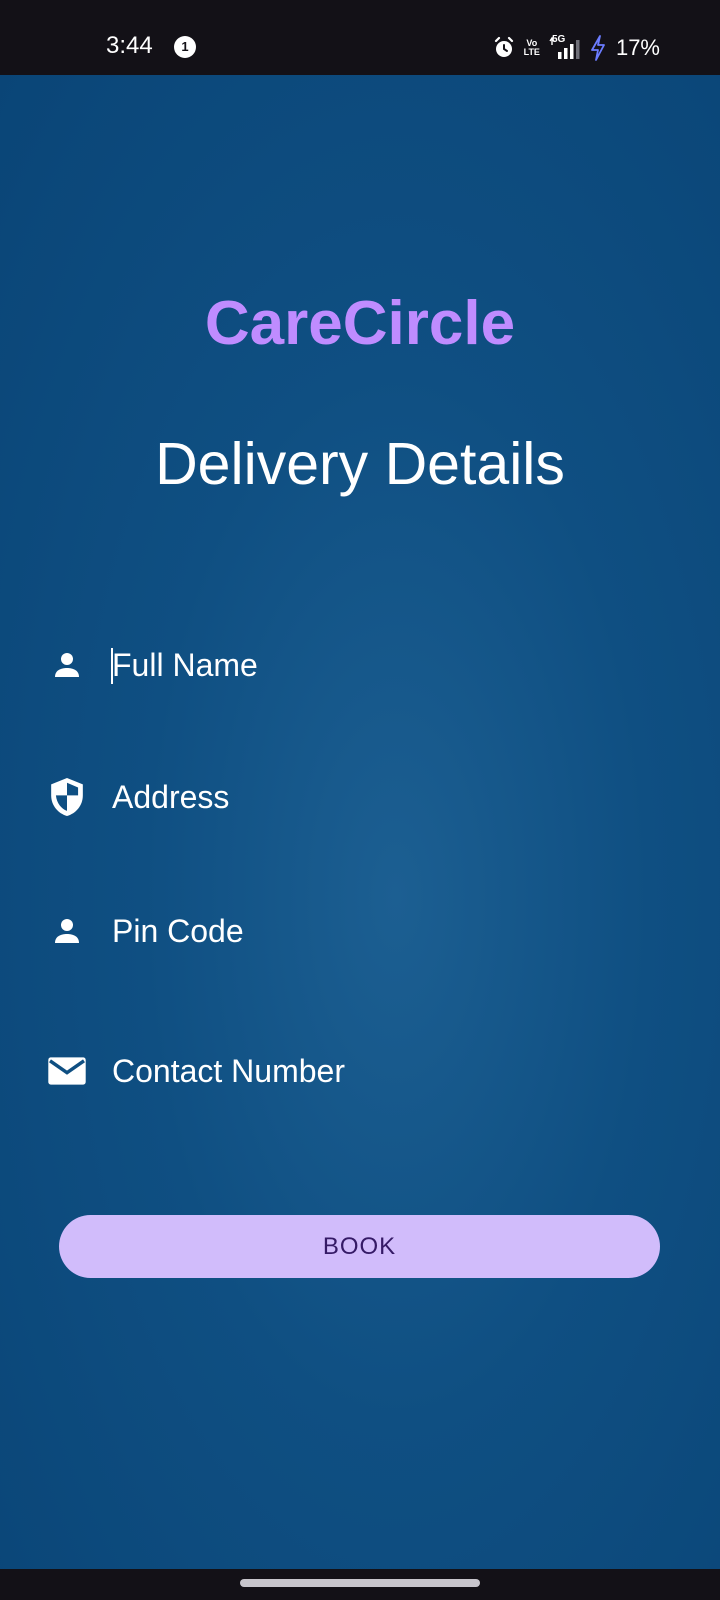 The width and height of the screenshot is (720, 1600). I want to click on shield-icon, so click(67, 797).